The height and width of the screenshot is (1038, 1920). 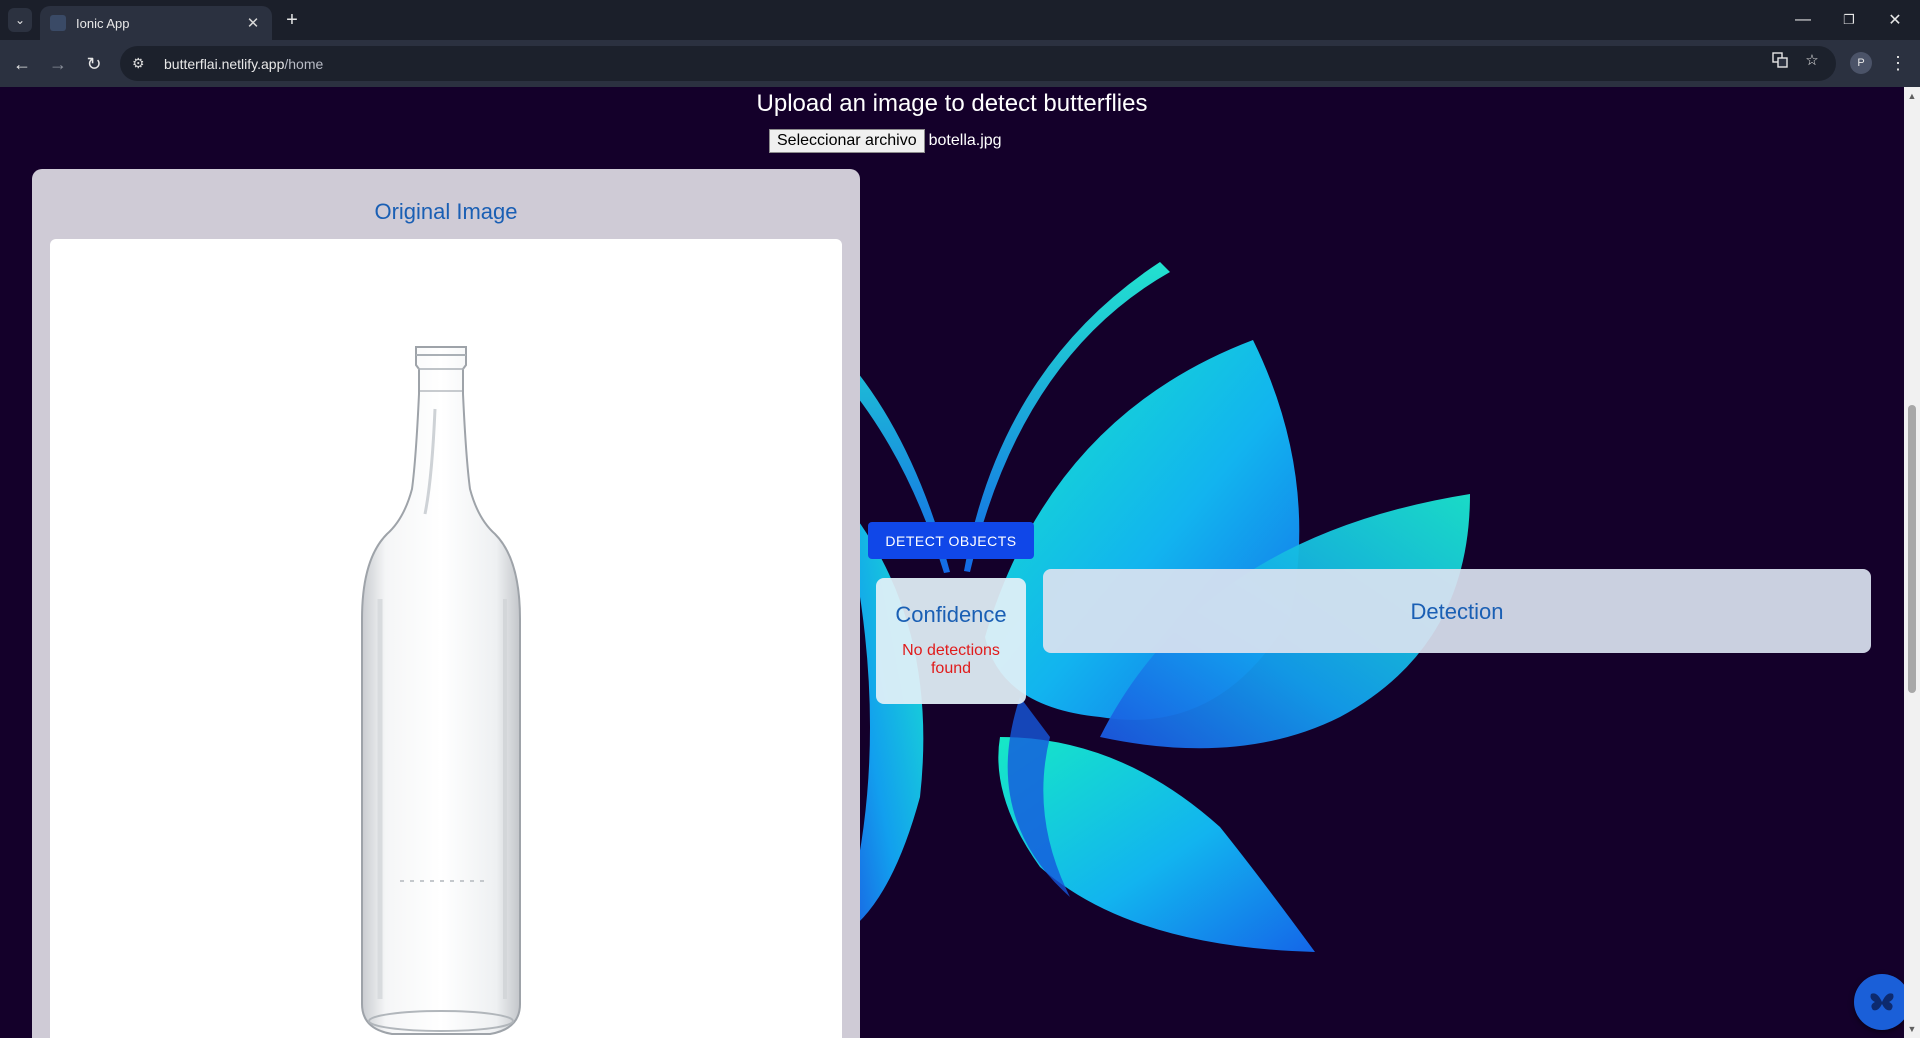 I want to click on floating-action-button, so click(x=1879, y=1002).